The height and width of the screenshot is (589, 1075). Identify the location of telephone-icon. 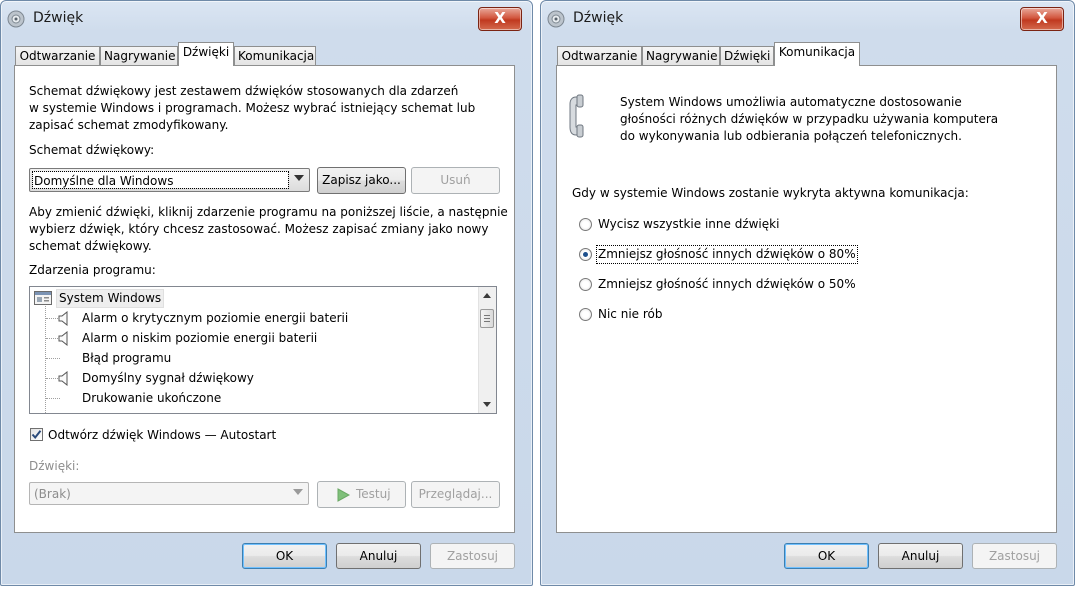
(576, 116).